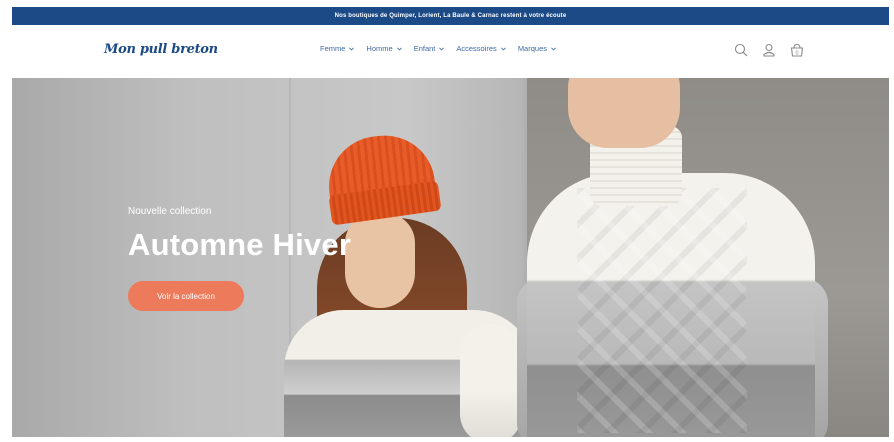 The width and height of the screenshot is (894, 442). I want to click on header-icons: 0, so click(769, 50).